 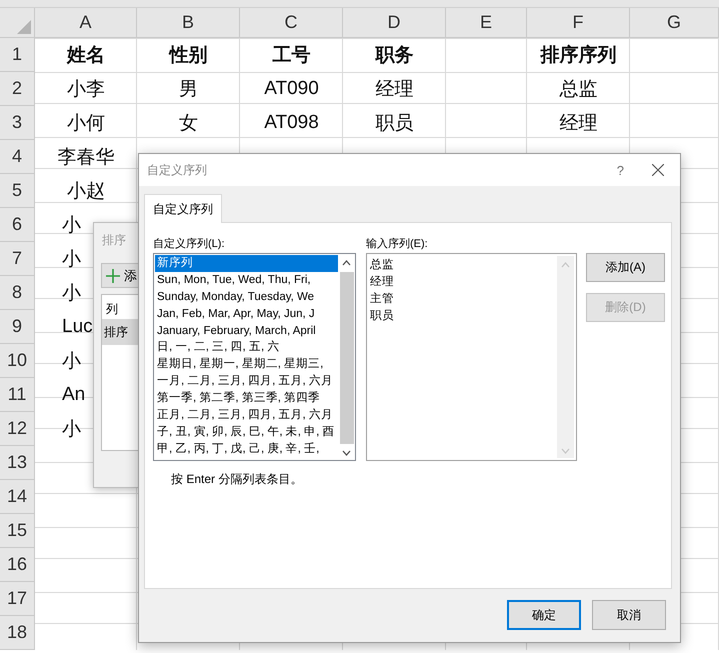 What do you see at coordinates (17, 463) in the screenshot?
I see `row-header: 13` at bounding box center [17, 463].